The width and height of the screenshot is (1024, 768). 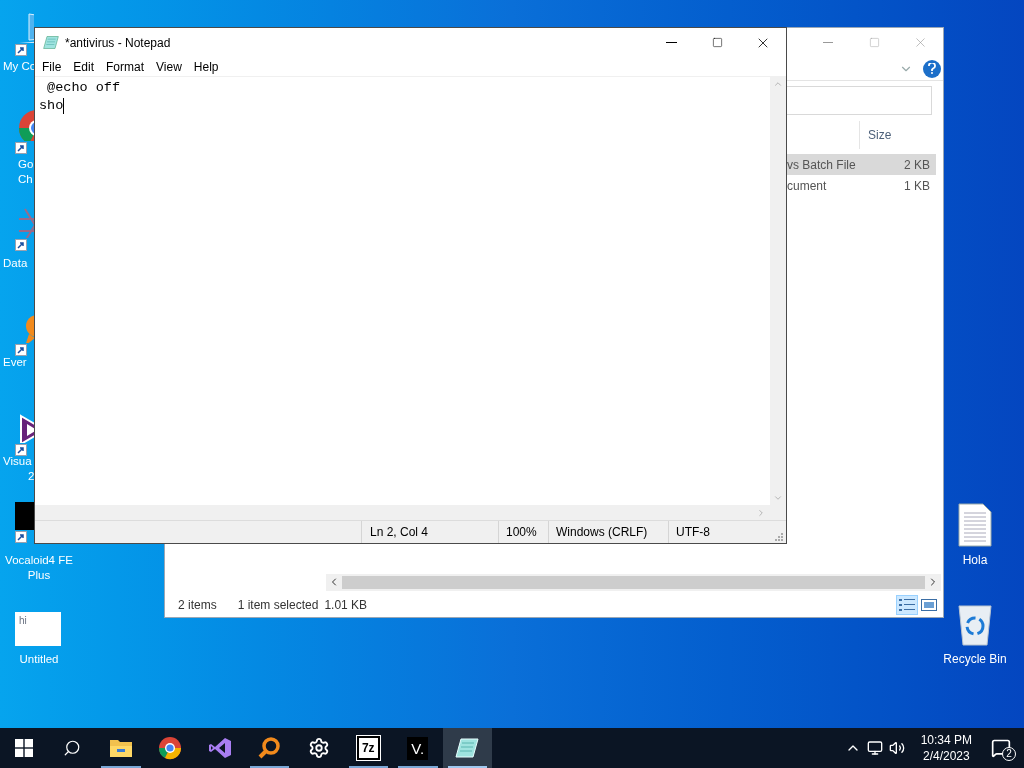 I want to click on desktop-icon-label: Go, so click(x=25, y=164).